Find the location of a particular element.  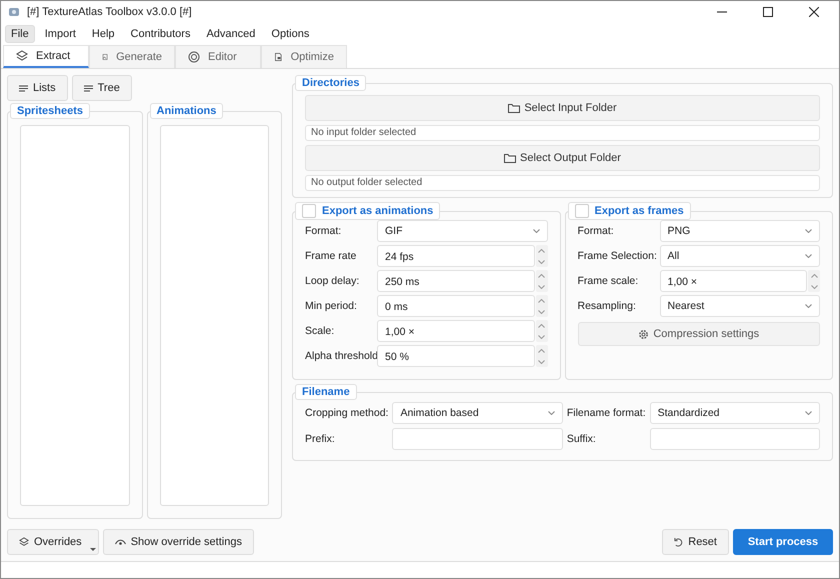

overrides-button: Overrides is located at coordinates (53, 542).